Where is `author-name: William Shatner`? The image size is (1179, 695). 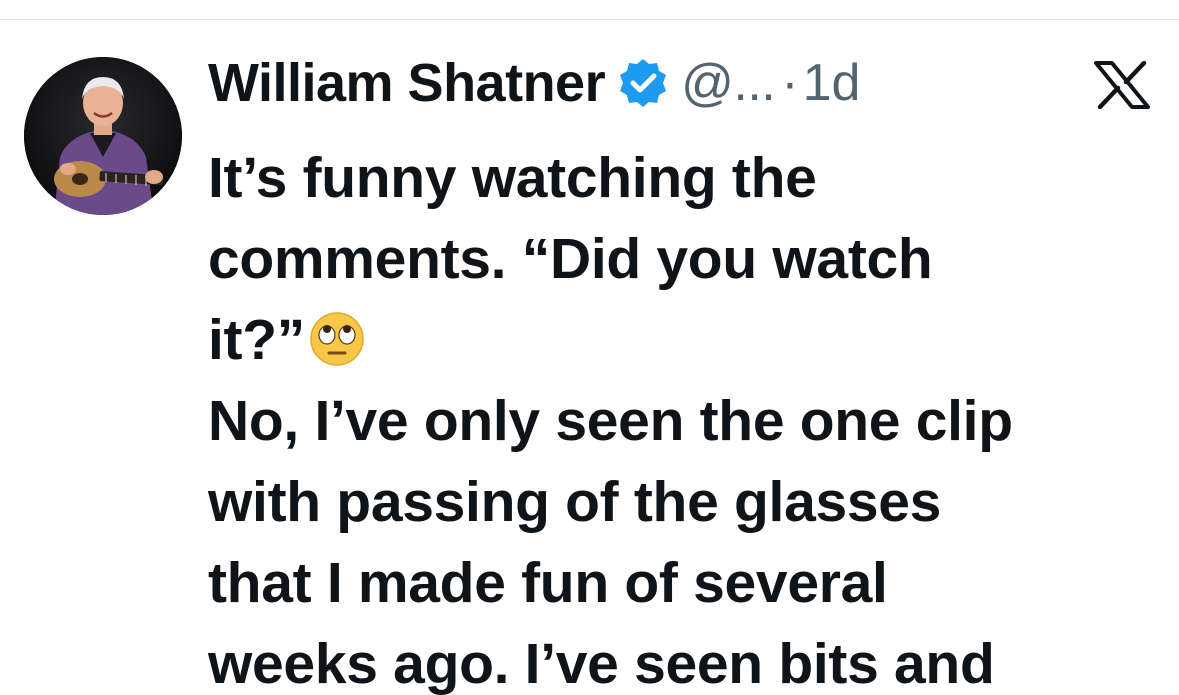 author-name: William Shatner is located at coordinates (407, 83).